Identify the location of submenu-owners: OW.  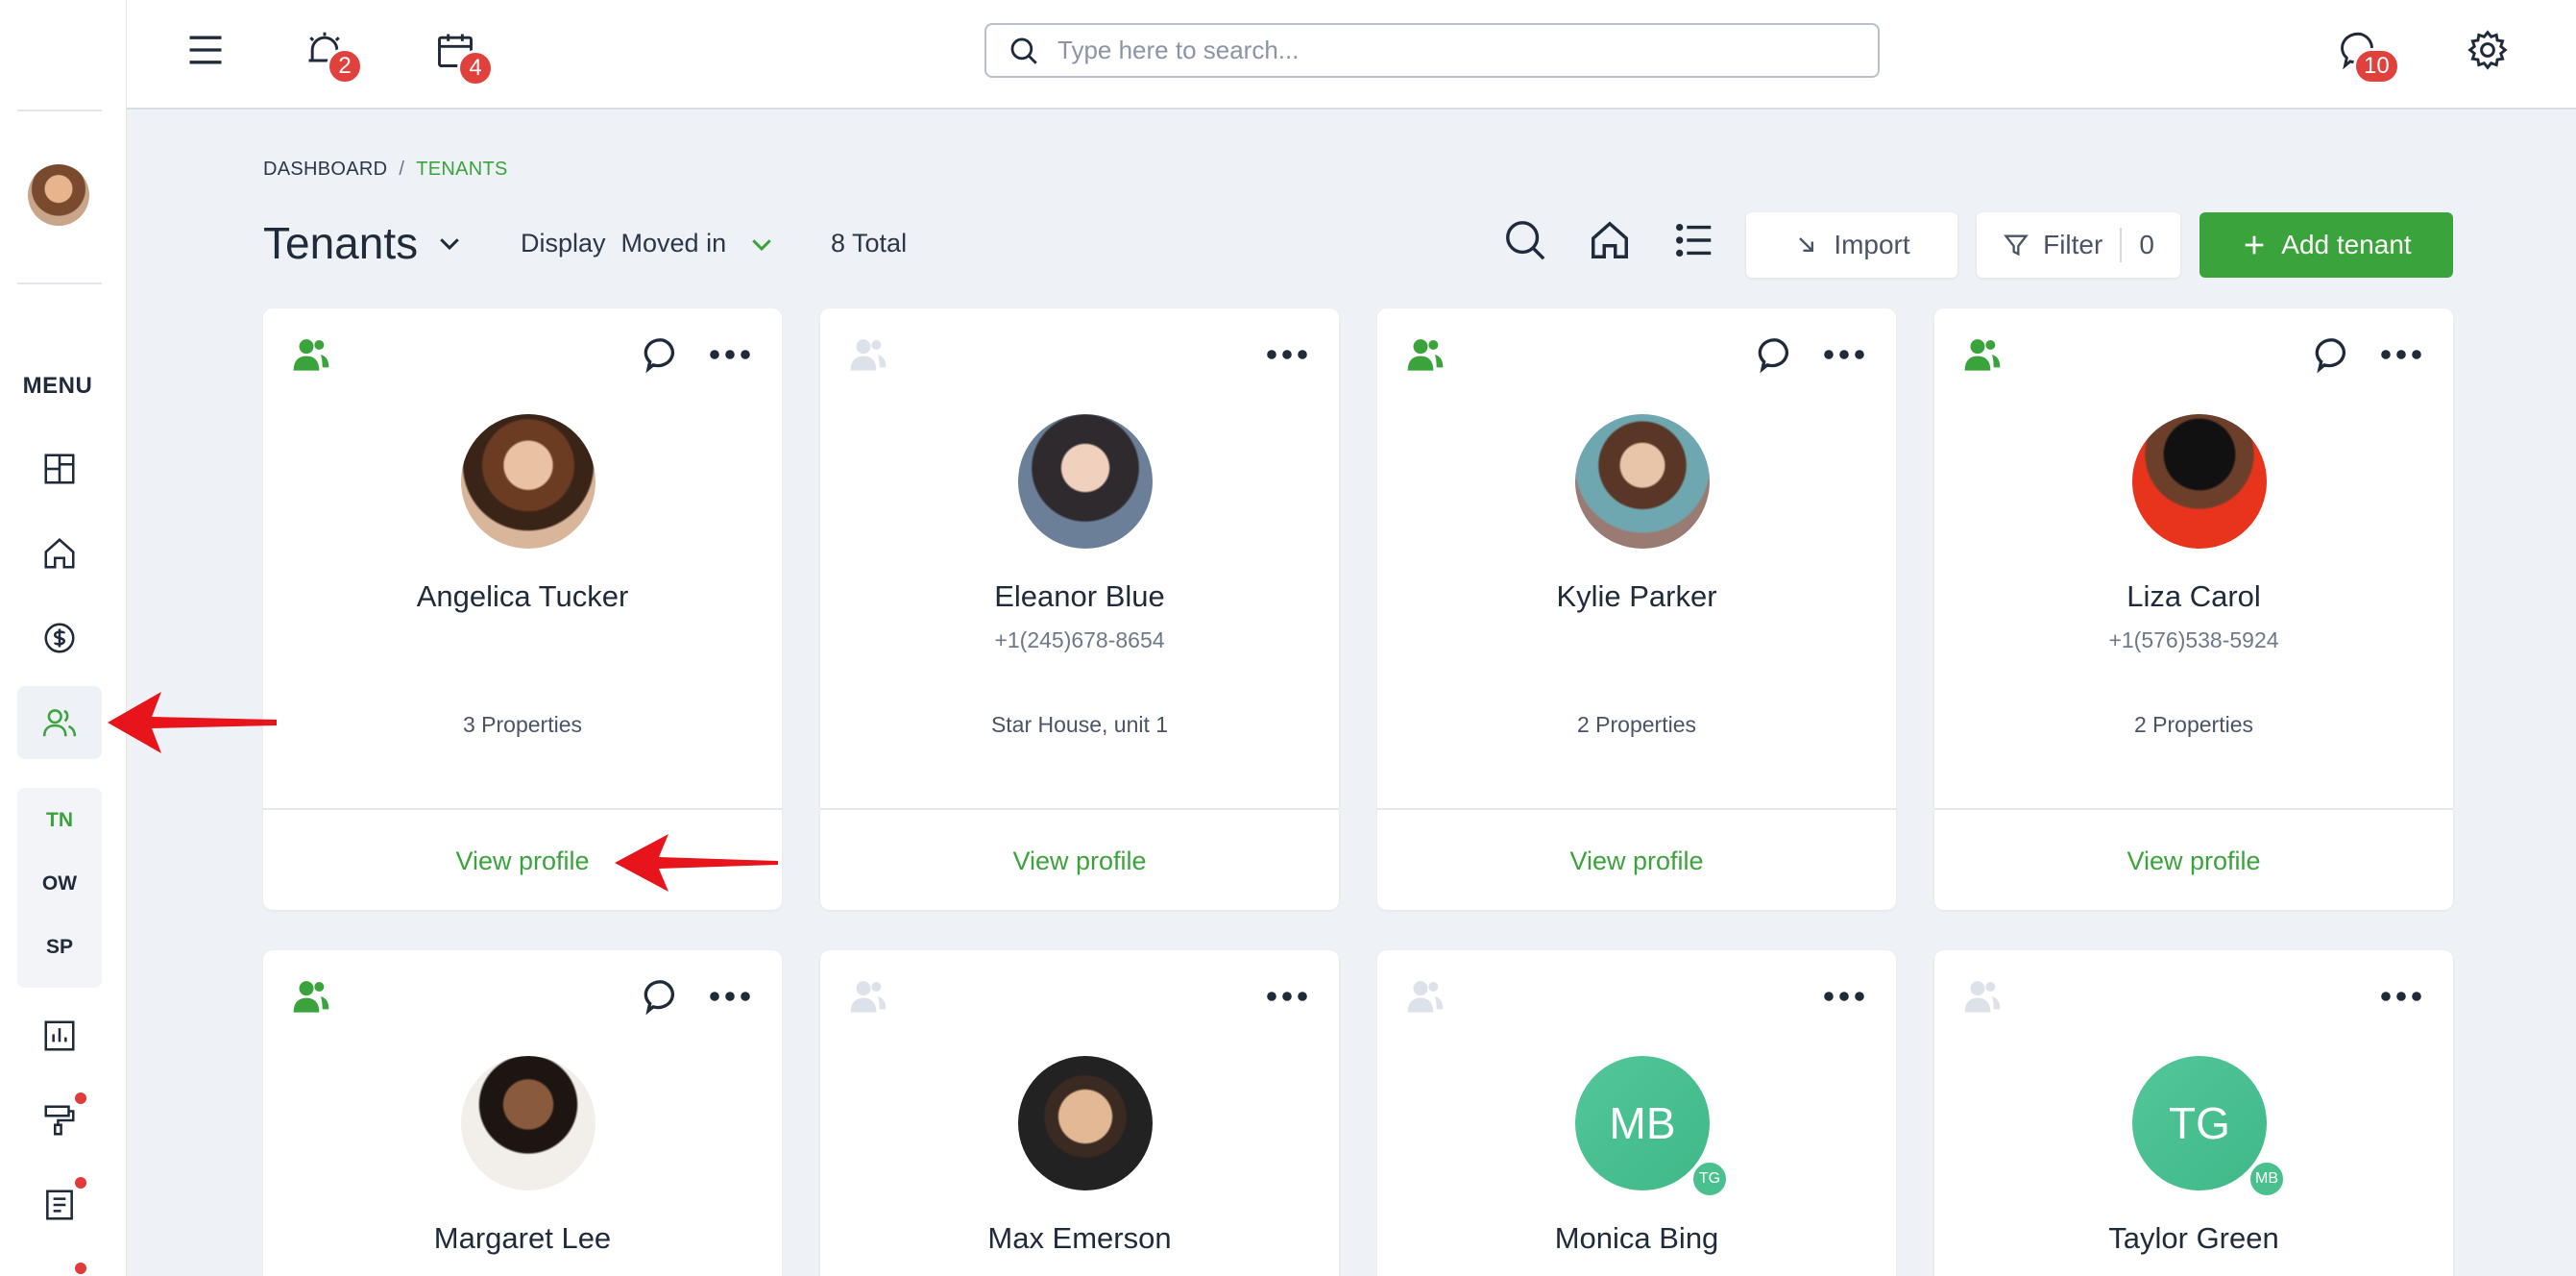
(59, 884).